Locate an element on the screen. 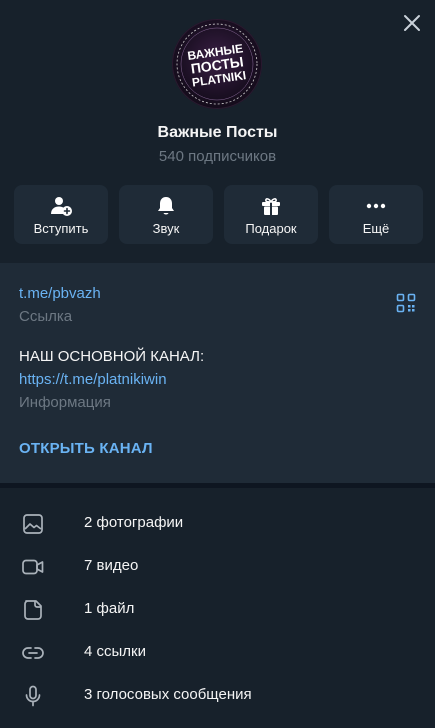 The width and height of the screenshot is (435, 728). media-label-photos: 2 фотографии is located at coordinates (134, 522).